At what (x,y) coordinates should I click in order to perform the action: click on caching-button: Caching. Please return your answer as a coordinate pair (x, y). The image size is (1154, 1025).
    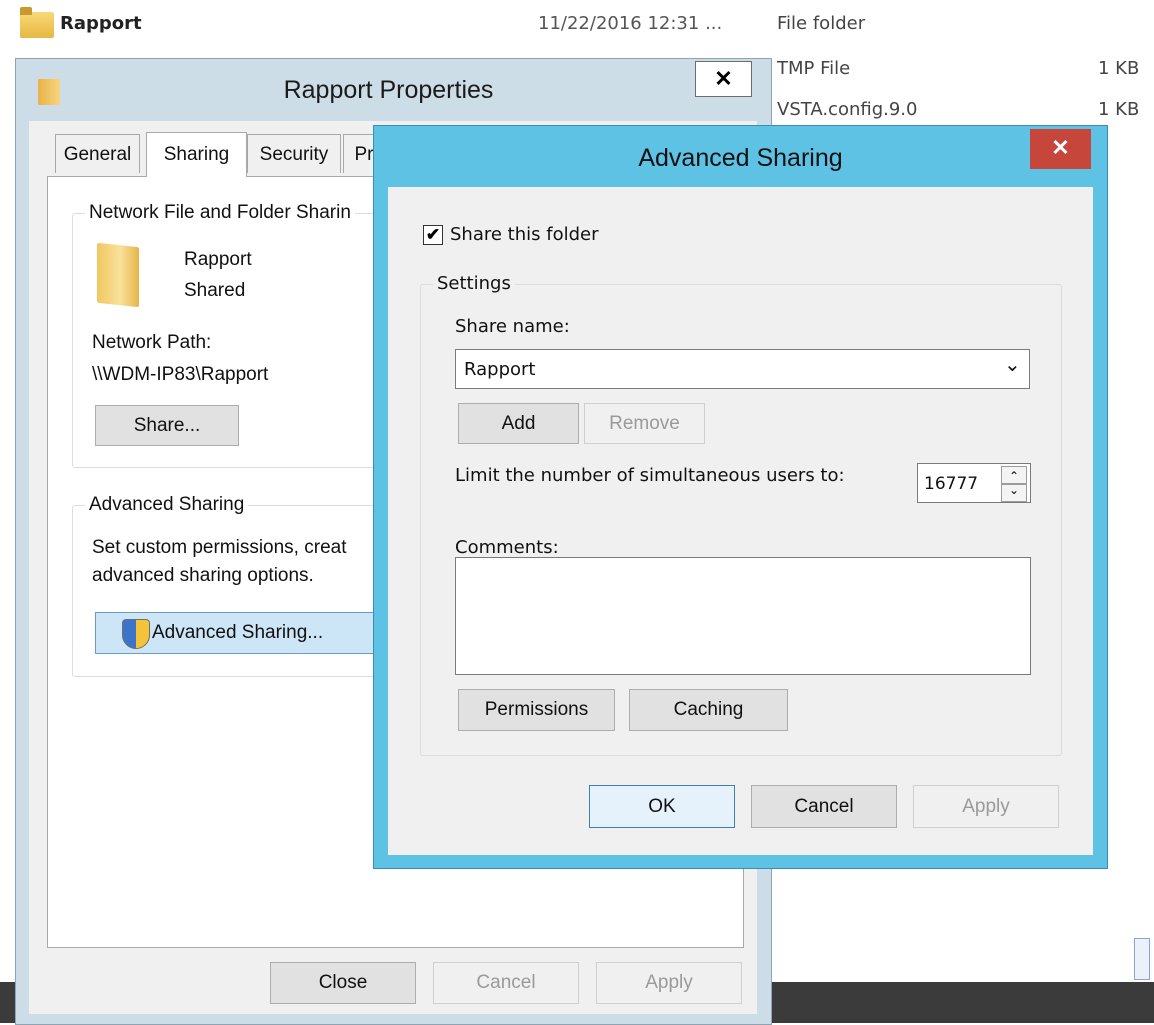
    Looking at the image, I should click on (708, 710).